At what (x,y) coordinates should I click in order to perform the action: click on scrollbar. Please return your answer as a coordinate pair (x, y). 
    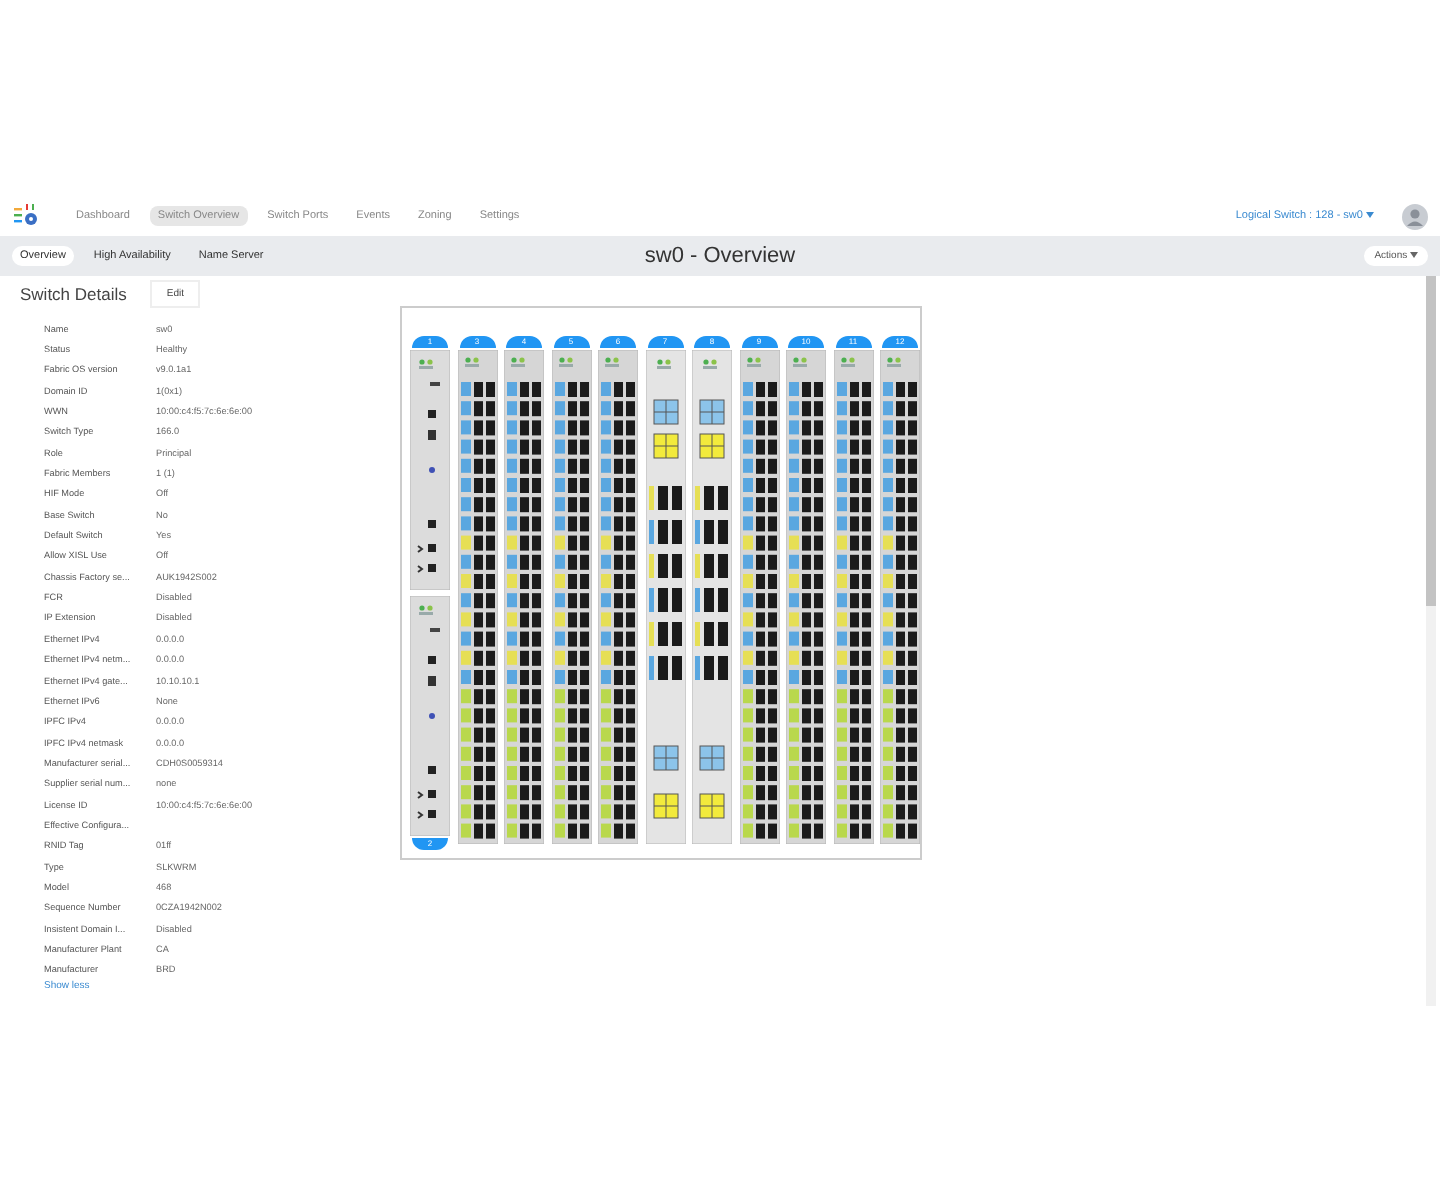
    Looking at the image, I should click on (1431, 641).